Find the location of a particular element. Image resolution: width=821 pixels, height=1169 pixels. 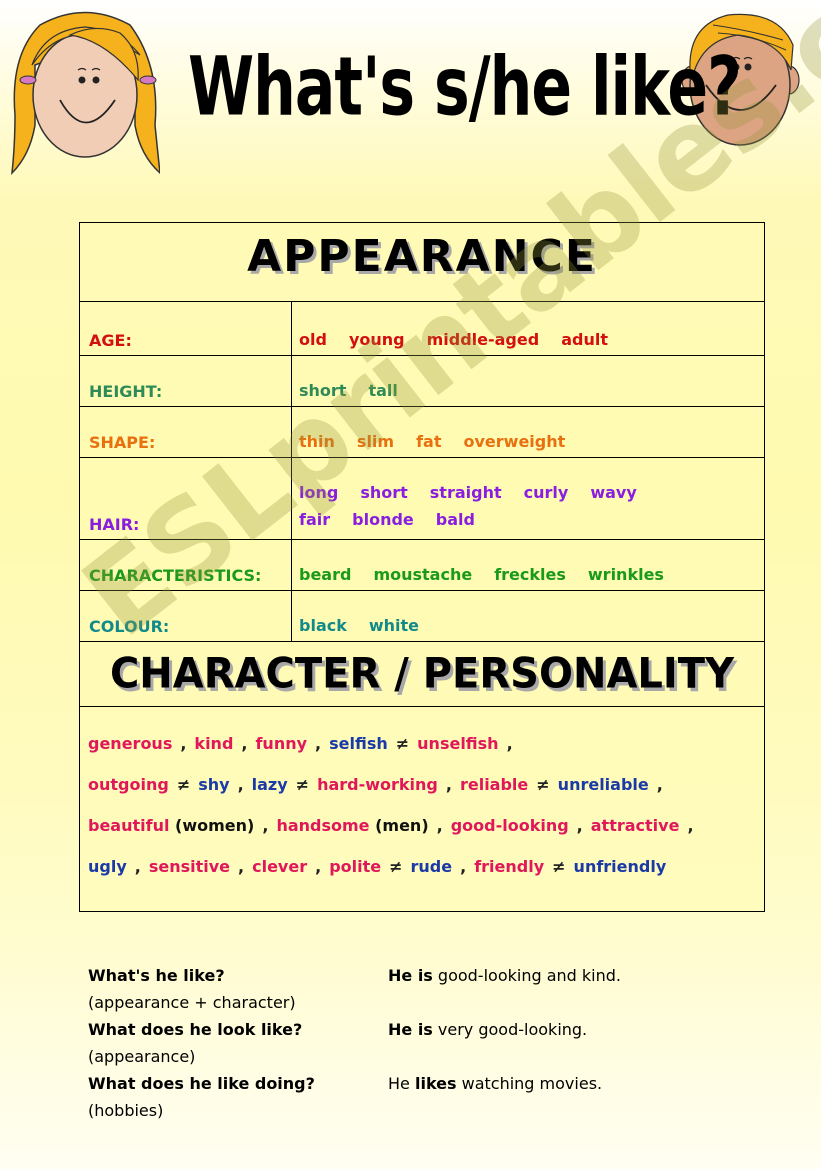

answer-part: He is located at coordinates (401, 1083).